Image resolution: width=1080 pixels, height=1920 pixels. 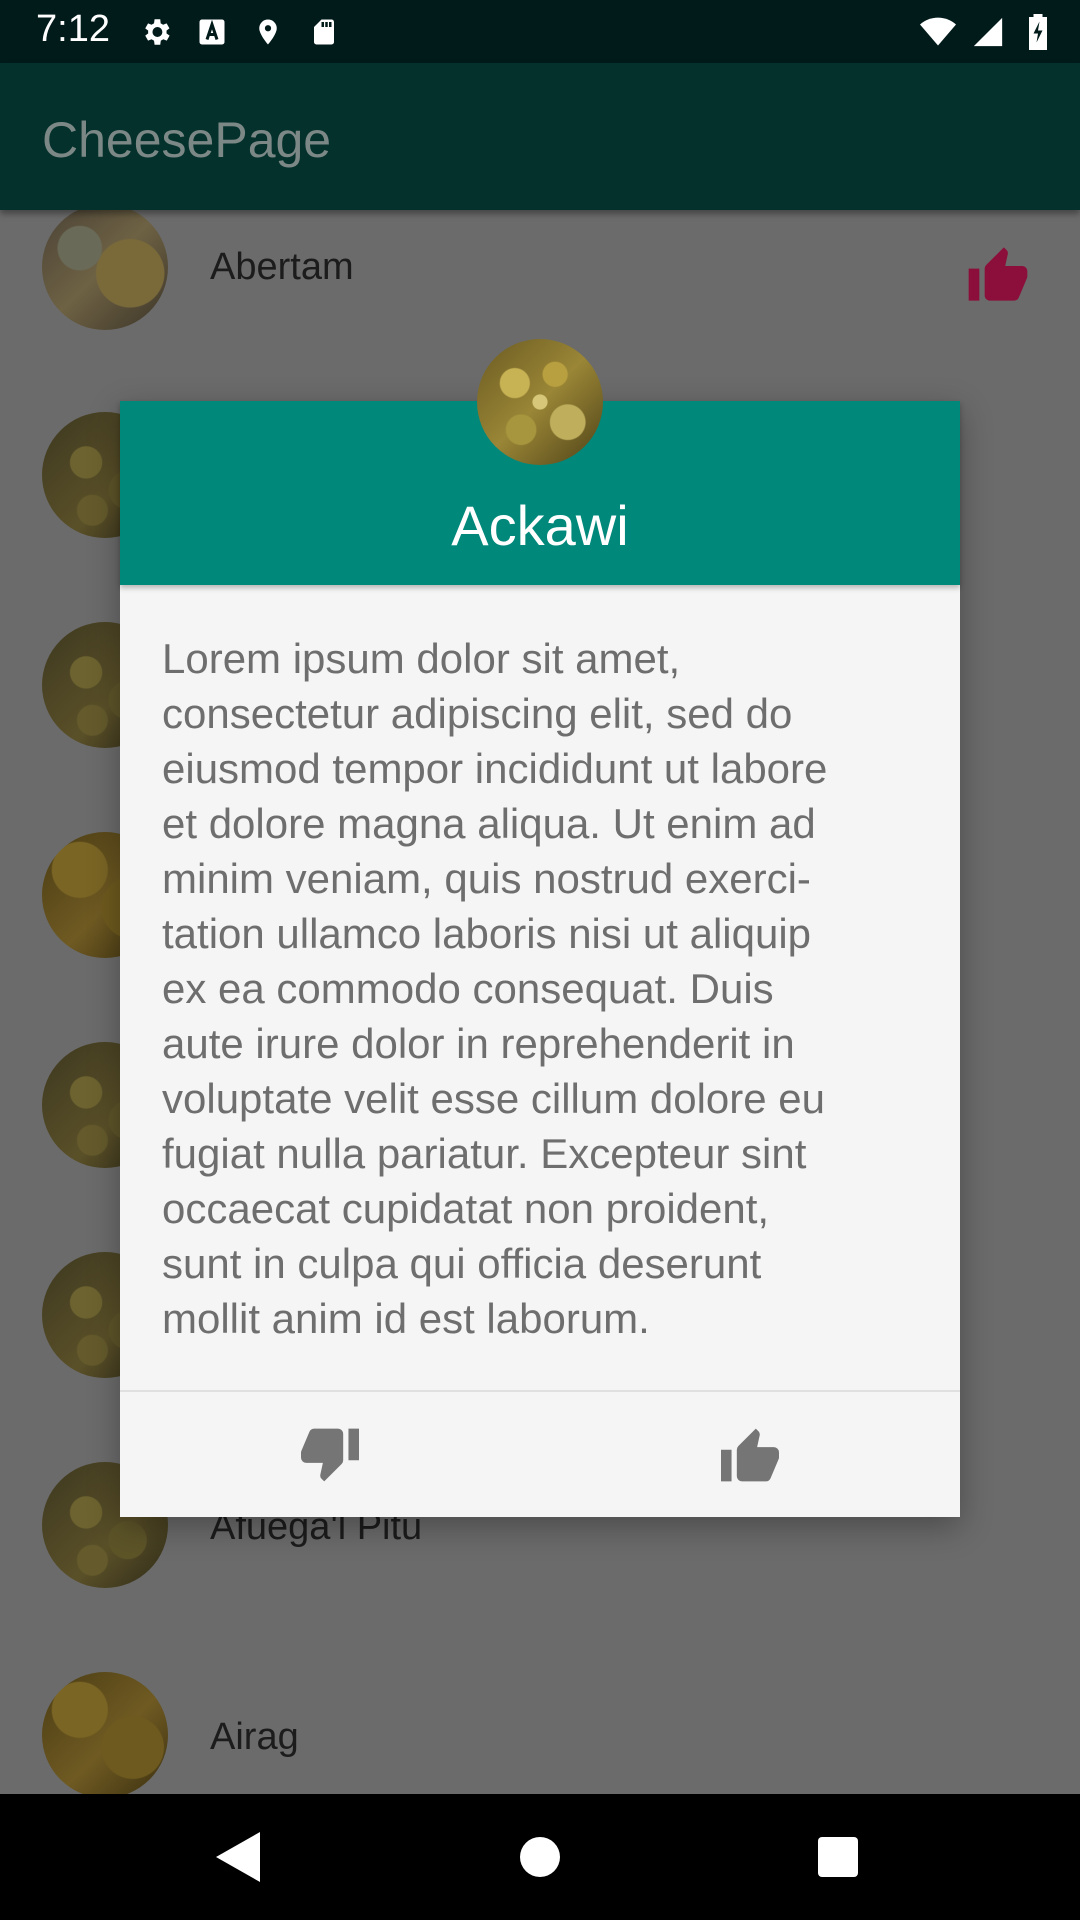 I want to click on thumbs-down-icon, so click(x=330, y=1454).